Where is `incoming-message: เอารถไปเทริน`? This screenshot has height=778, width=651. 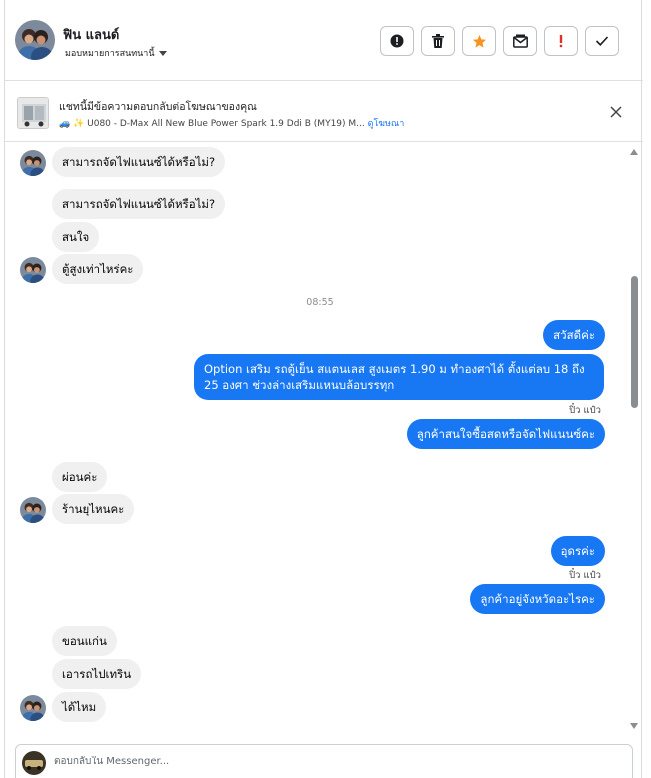
incoming-message: เอารถไปเทริน is located at coordinates (97, 674).